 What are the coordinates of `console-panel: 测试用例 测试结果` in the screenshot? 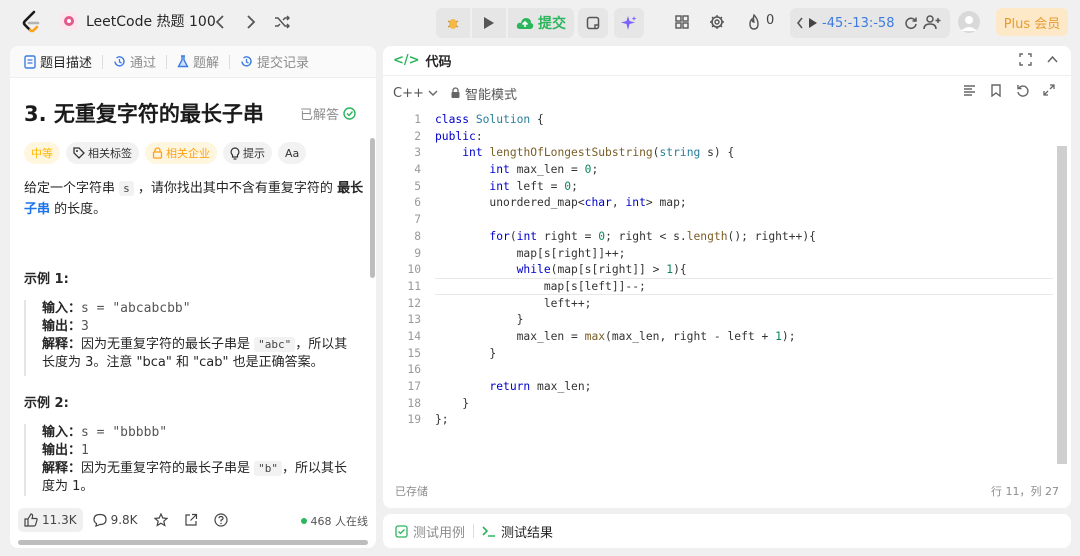 It's located at (727, 531).